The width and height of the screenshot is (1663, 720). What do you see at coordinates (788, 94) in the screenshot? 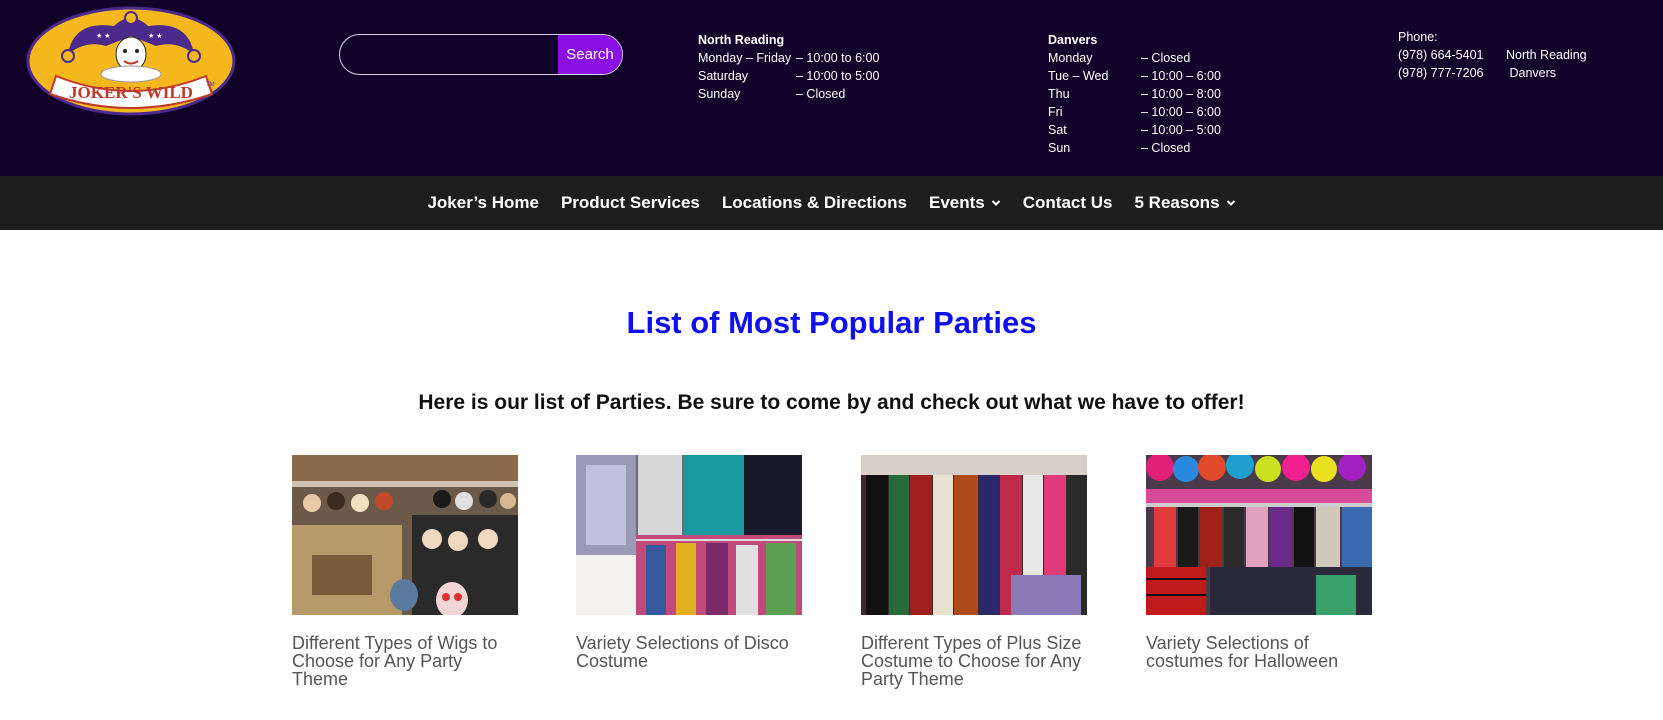
I see `hours-row: Sunday – Closed` at bounding box center [788, 94].